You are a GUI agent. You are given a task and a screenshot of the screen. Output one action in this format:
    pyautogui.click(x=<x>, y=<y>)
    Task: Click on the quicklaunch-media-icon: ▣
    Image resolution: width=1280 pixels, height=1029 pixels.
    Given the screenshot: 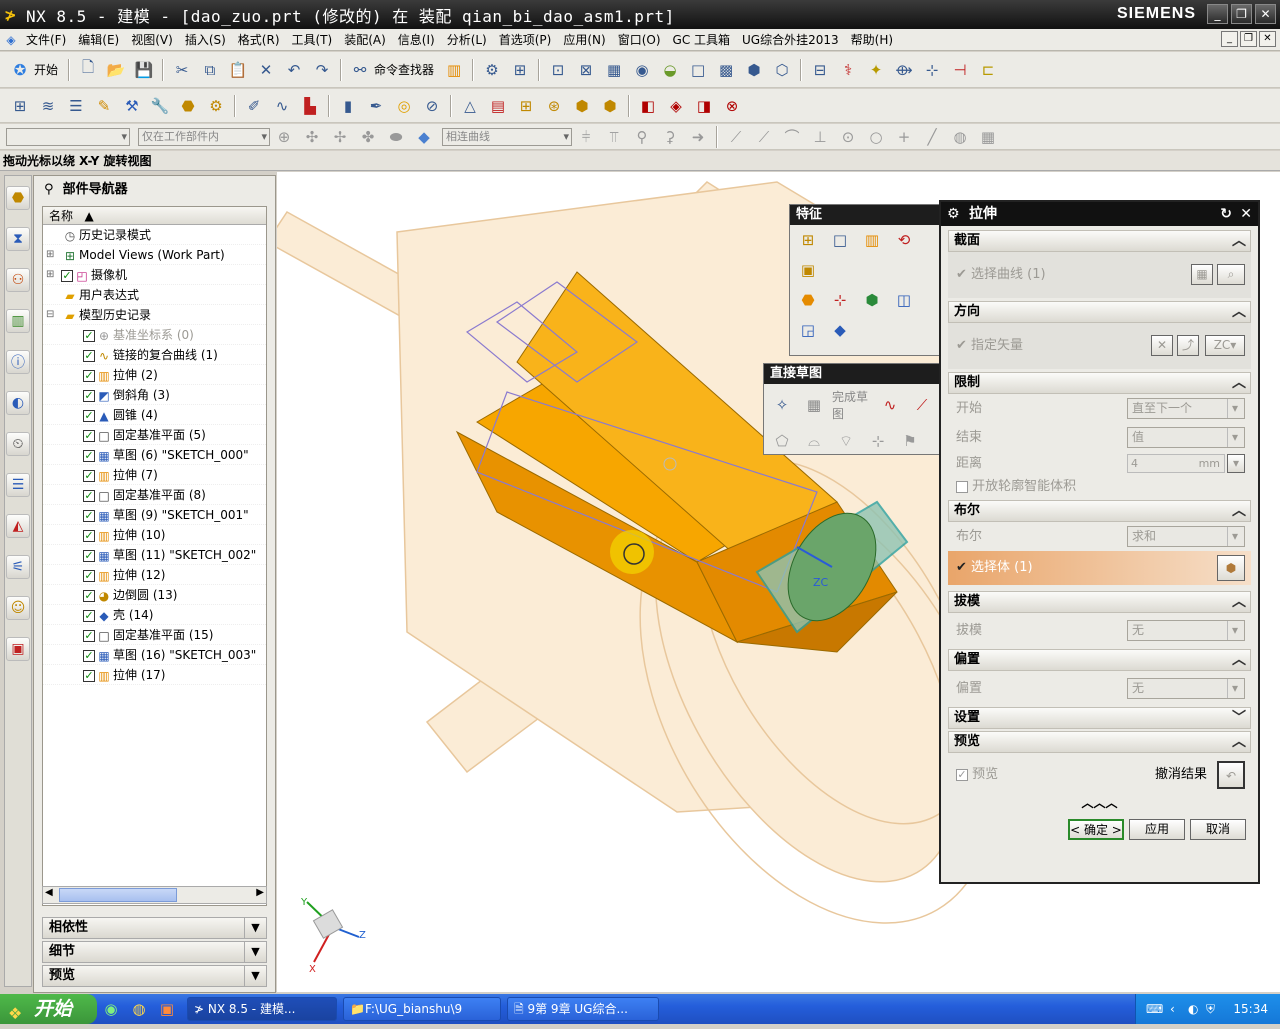 What is the action you would take?
    pyautogui.click(x=167, y=1009)
    